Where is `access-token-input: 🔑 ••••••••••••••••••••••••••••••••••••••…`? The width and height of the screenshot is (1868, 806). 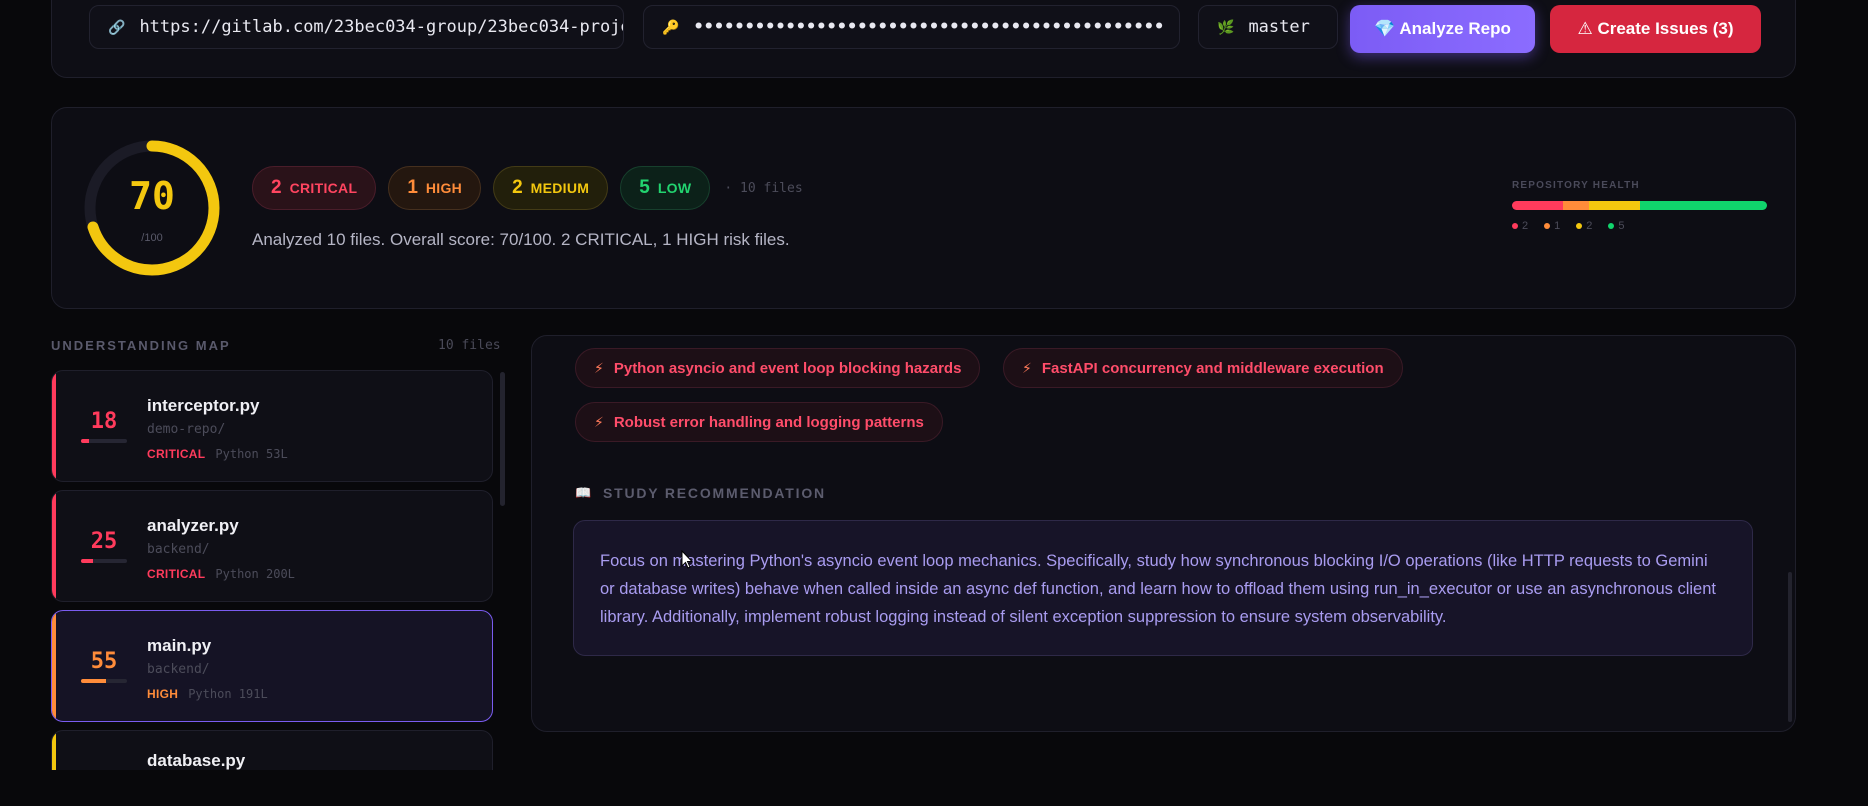 access-token-input: 🔑 ••••••••••••••••••••••••••••••••••••••… is located at coordinates (911, 27).